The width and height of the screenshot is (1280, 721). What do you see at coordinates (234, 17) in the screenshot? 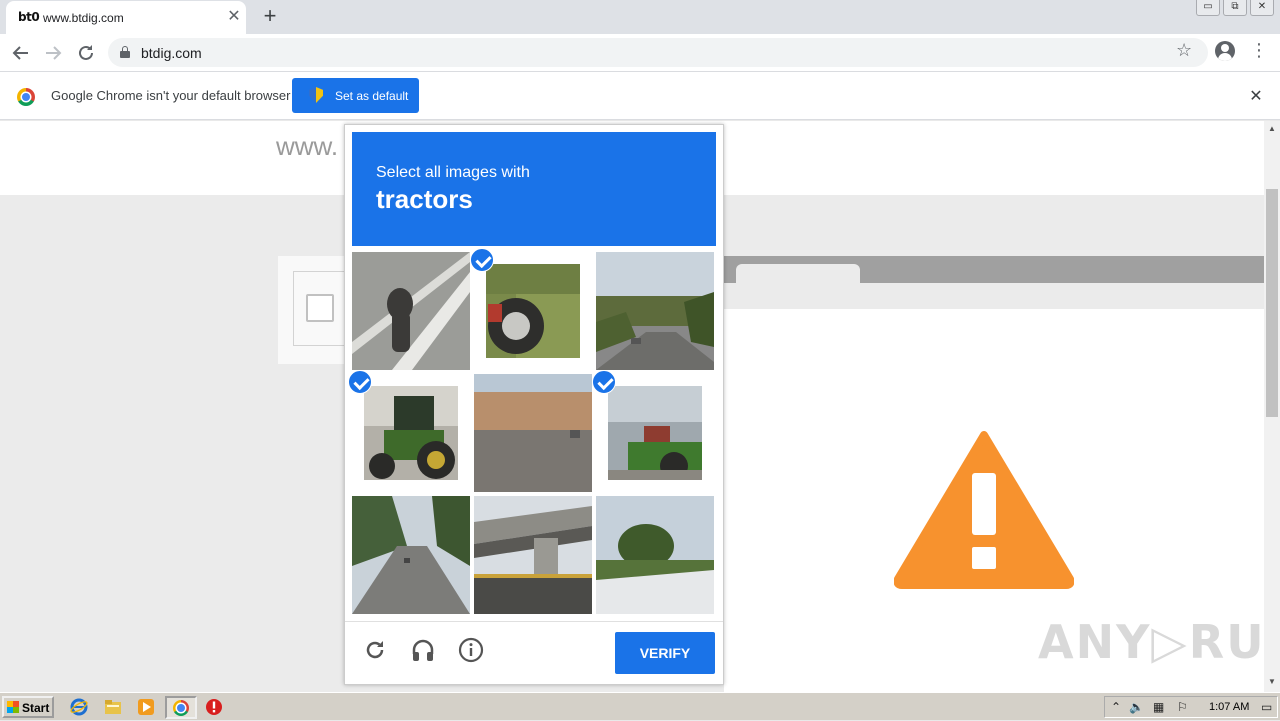
I see `tab-close-icon: ✕` at bounding box center [234, 17].